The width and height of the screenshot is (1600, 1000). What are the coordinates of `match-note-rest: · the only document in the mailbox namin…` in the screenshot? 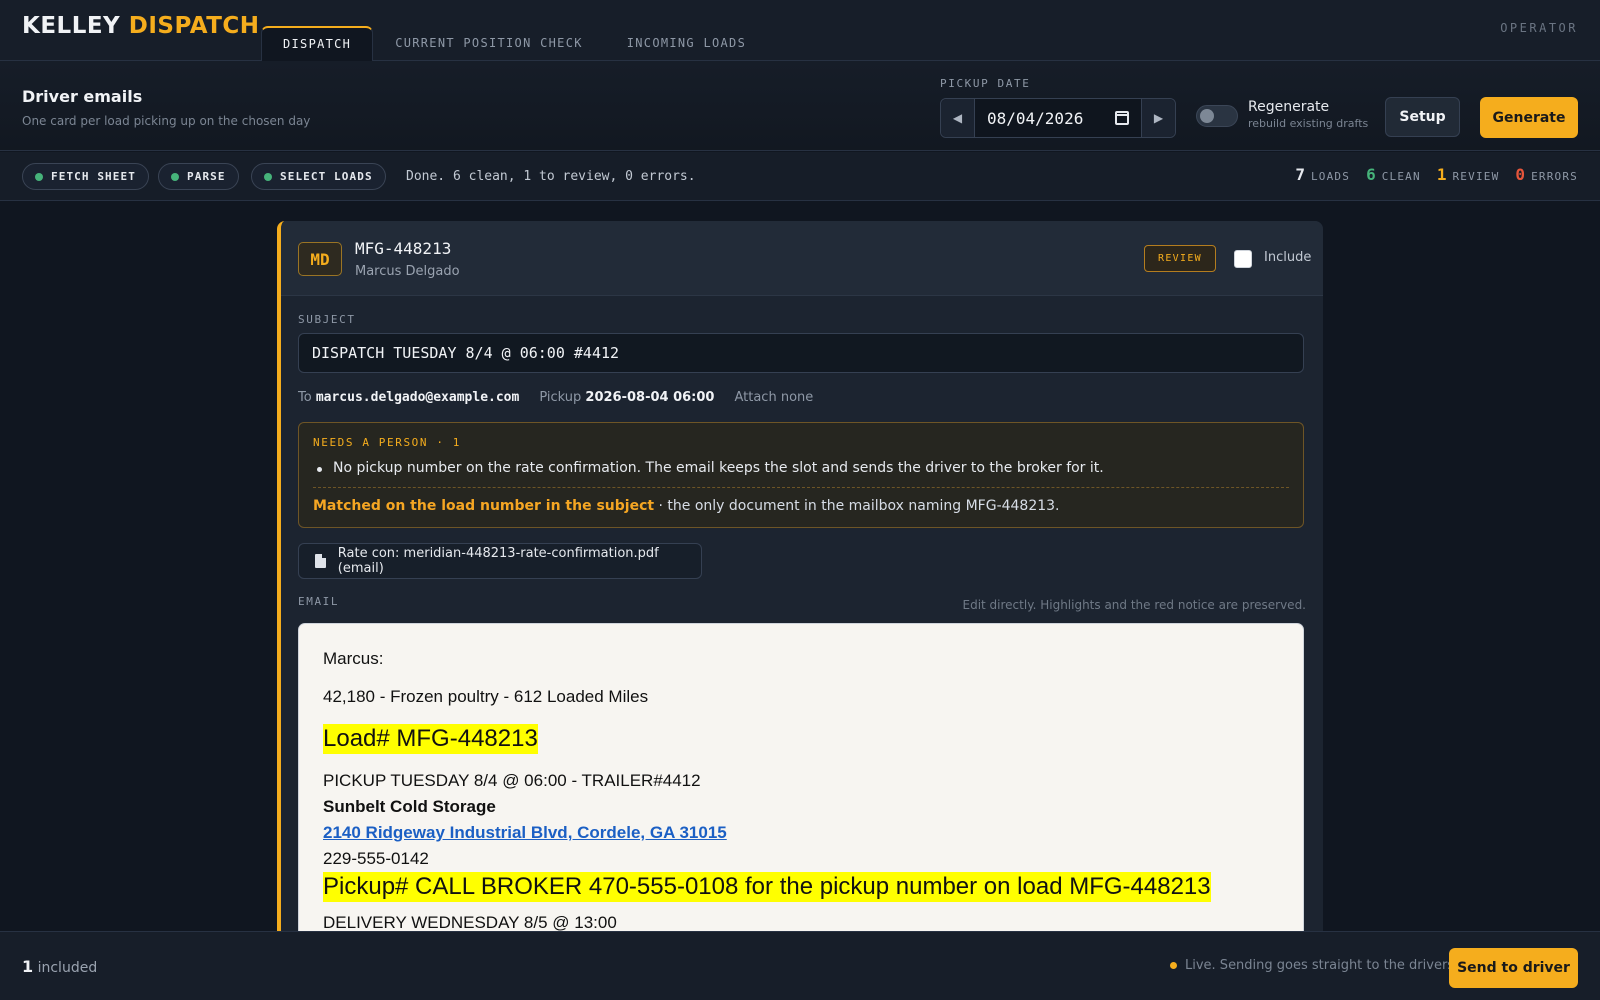 It's located at (857, 506).